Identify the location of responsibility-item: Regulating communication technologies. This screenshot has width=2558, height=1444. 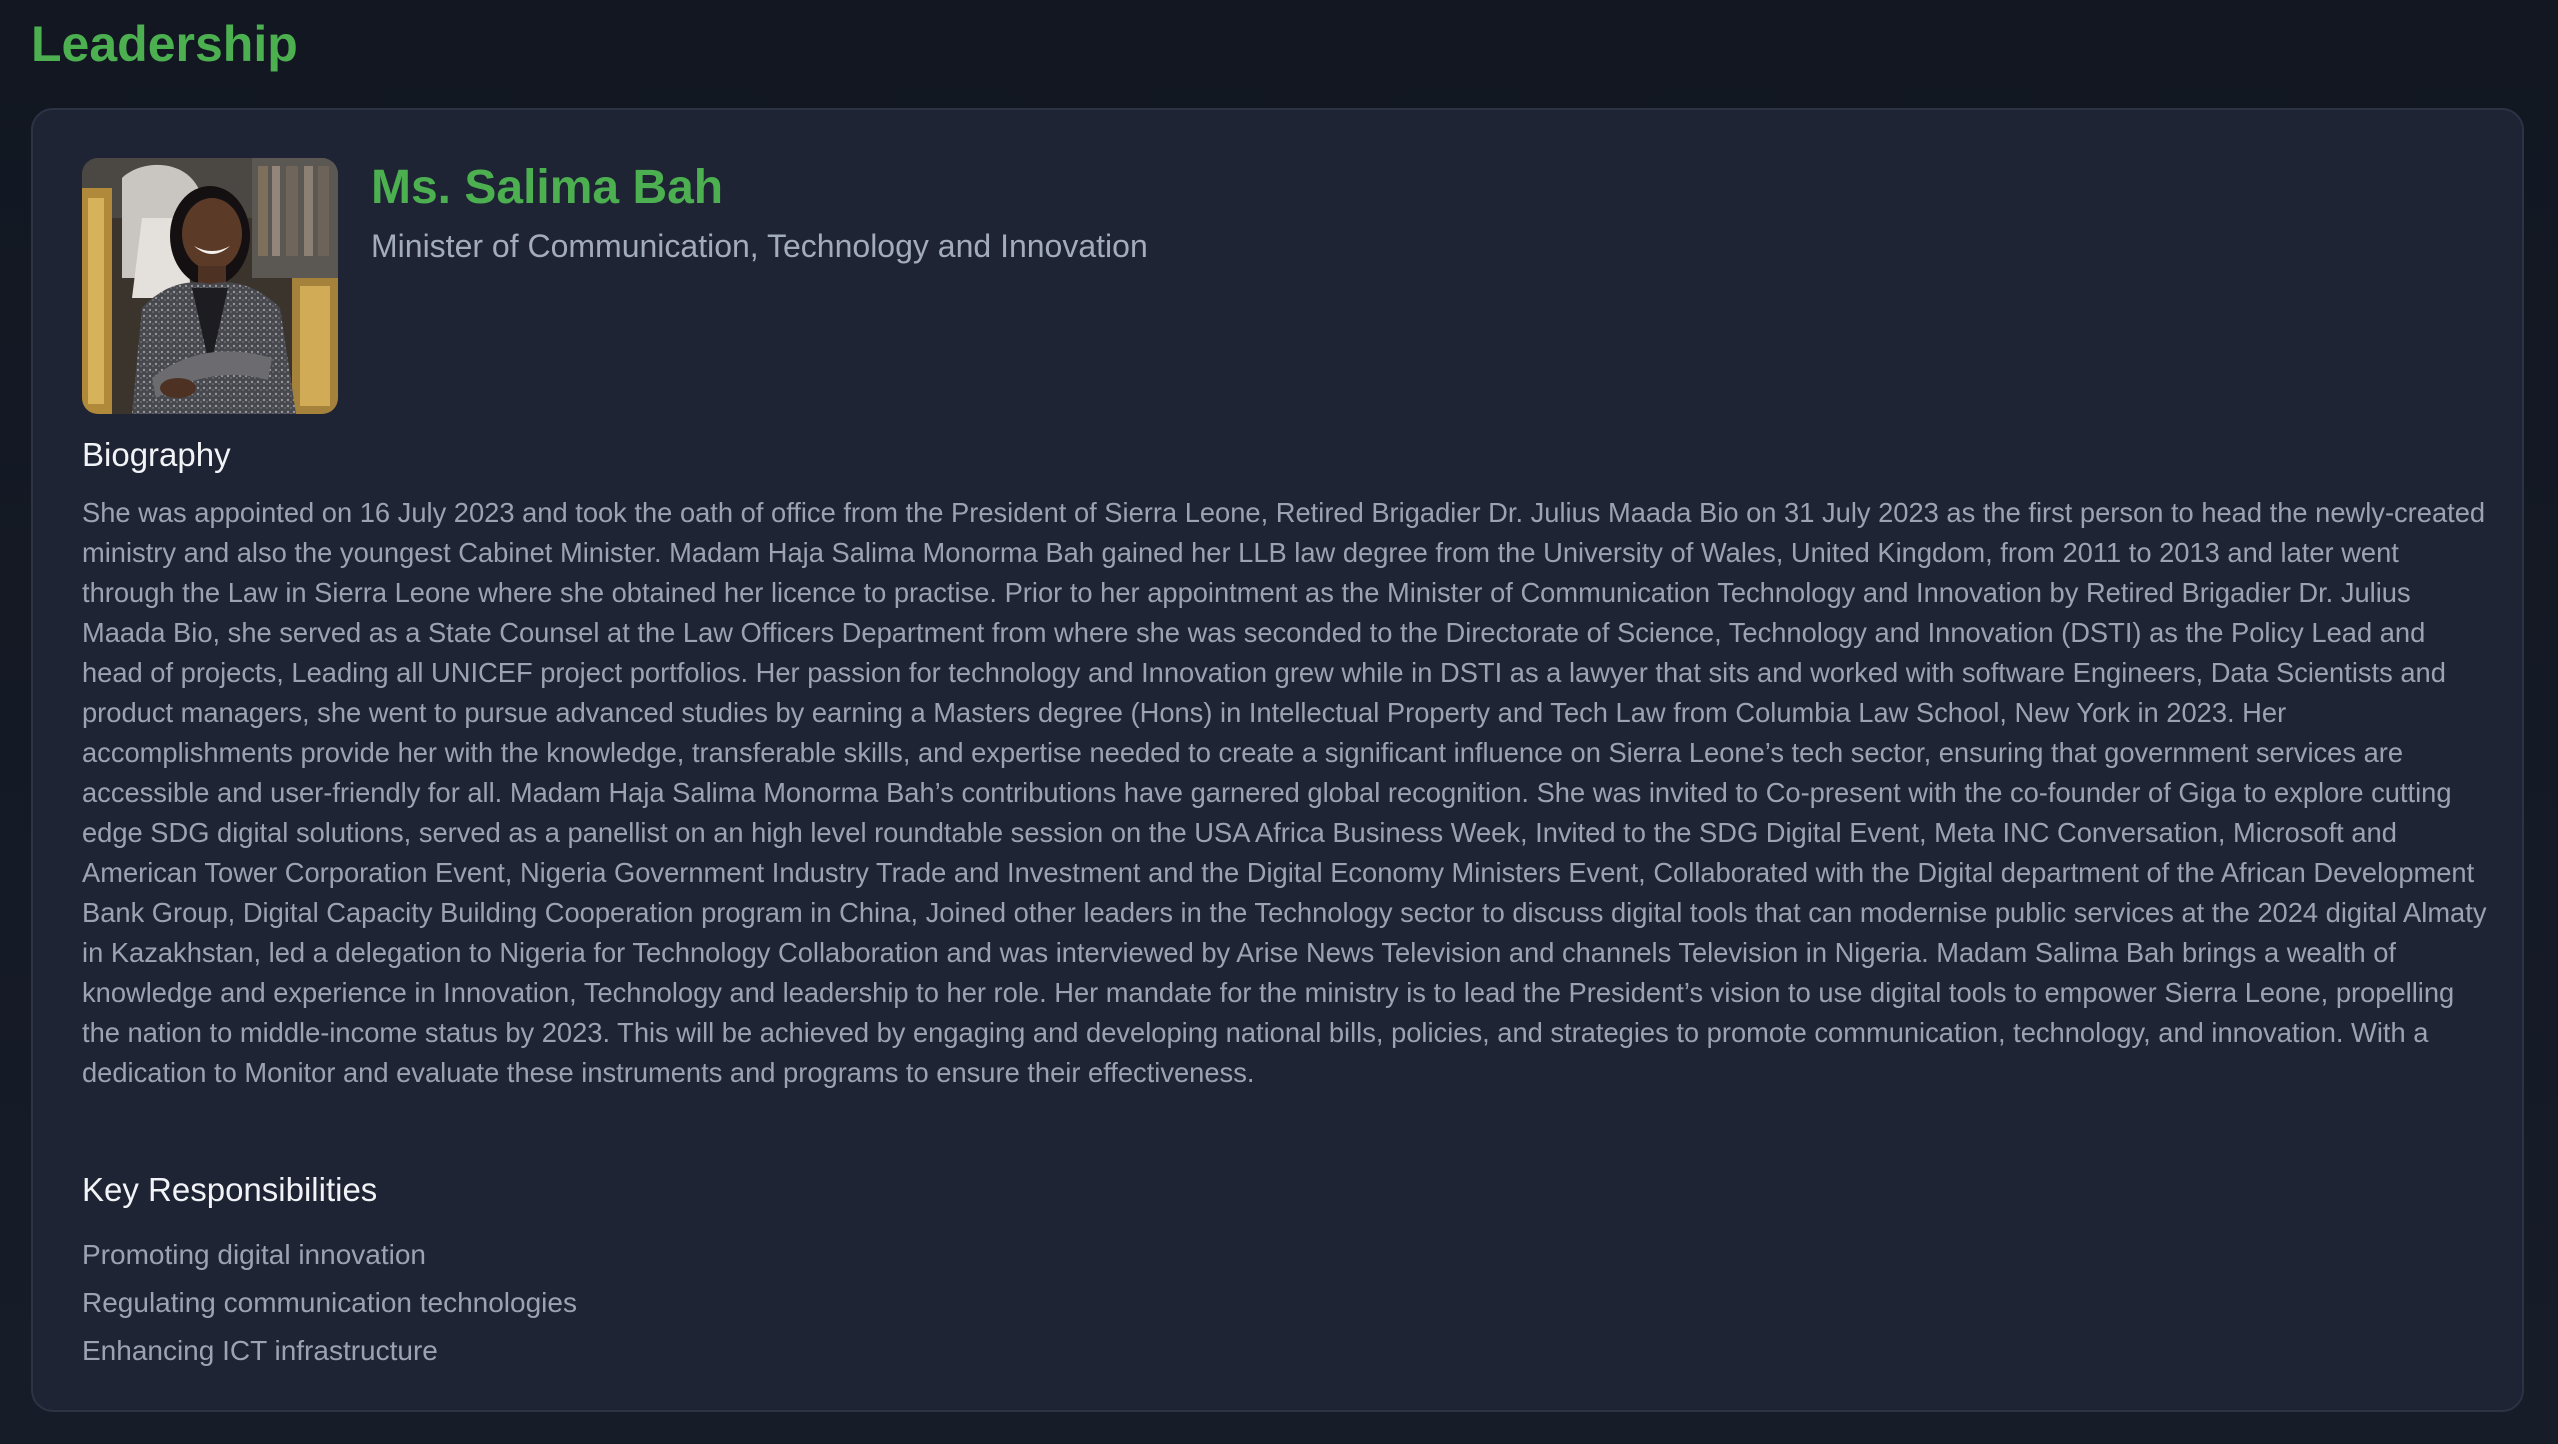
(329, 1302).